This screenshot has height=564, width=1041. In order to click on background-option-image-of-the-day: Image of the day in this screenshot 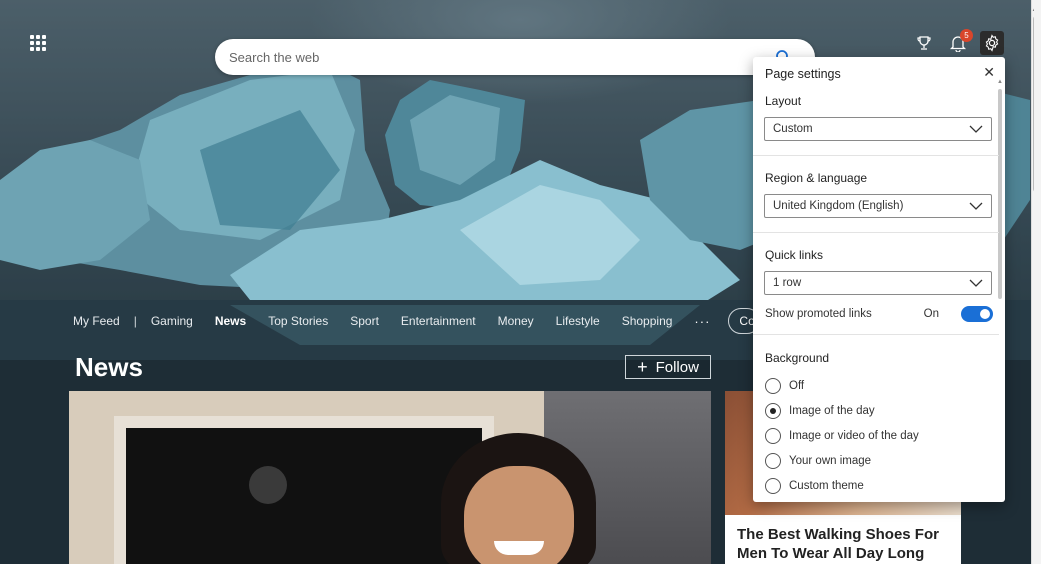, I will do `click(820, 411)`.